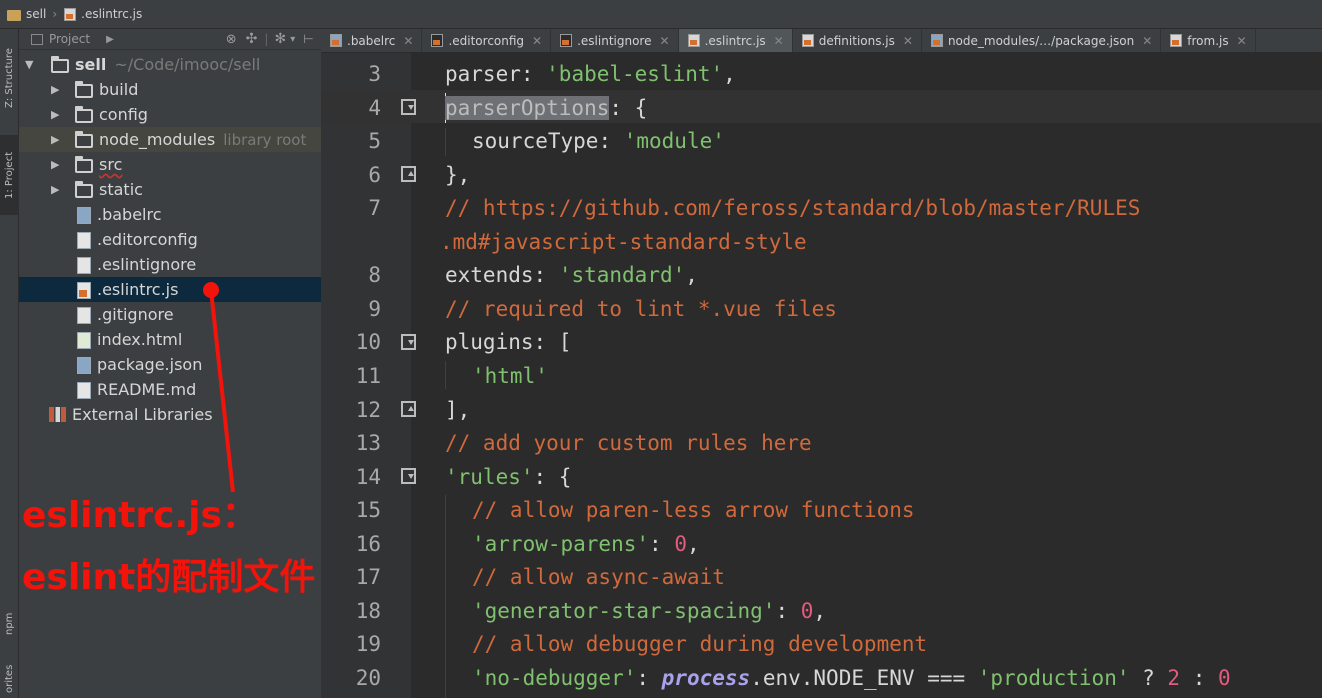 Image resolution: width=1322 pixels, height=698 pixels. Describe the element at coordinates (169, 577) in the screenshot. I see `annotation-line-2: eslint的配制文件` at that location.